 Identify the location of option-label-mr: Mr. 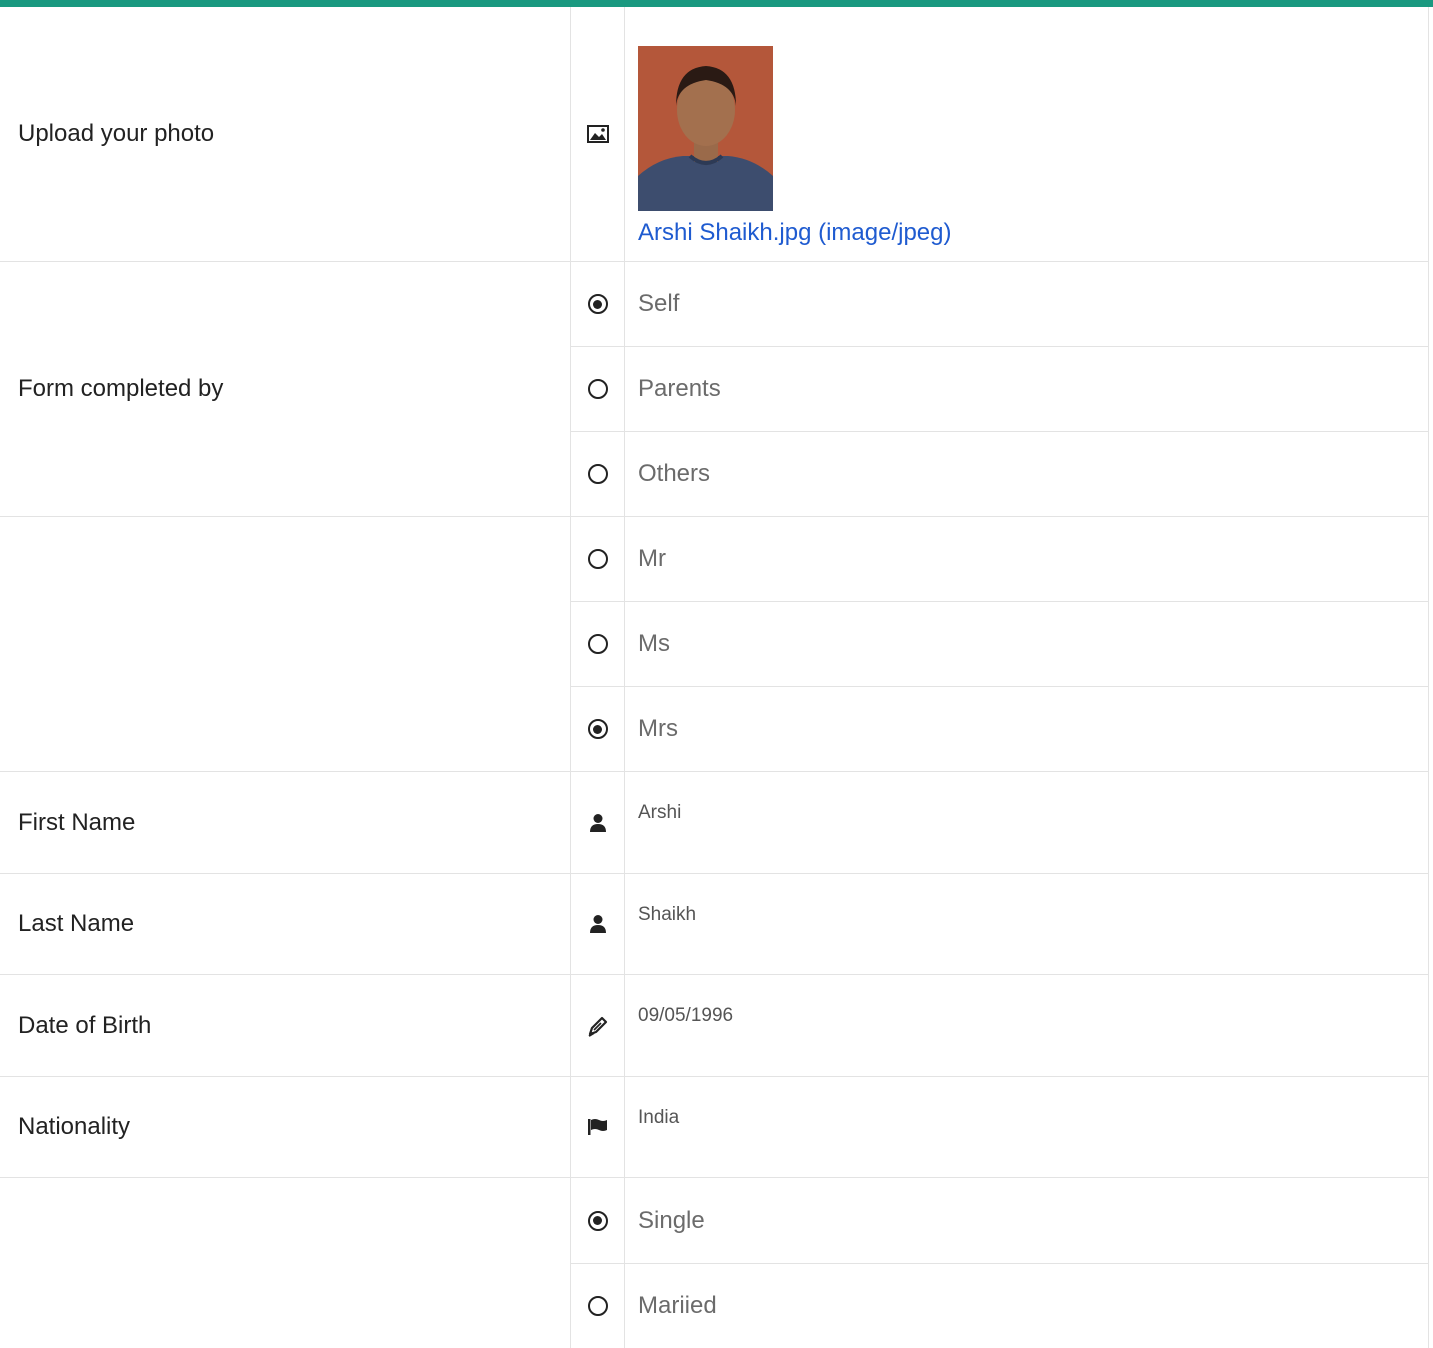
(652, 558).